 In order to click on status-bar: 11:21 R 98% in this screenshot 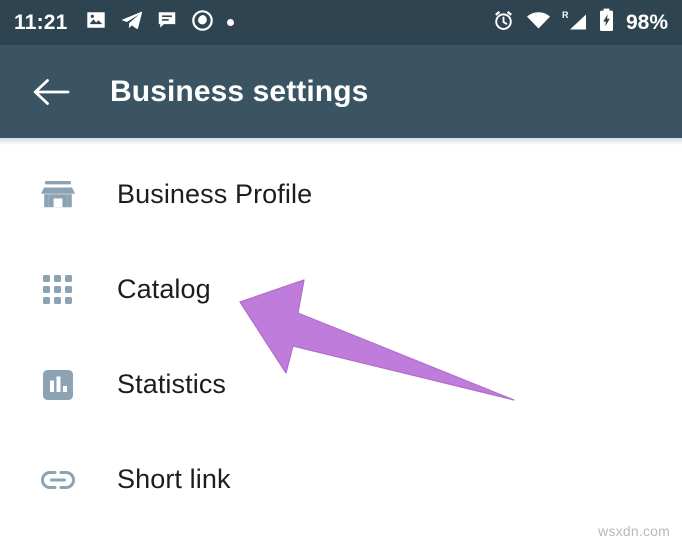, I will do `click(341, 22)`.